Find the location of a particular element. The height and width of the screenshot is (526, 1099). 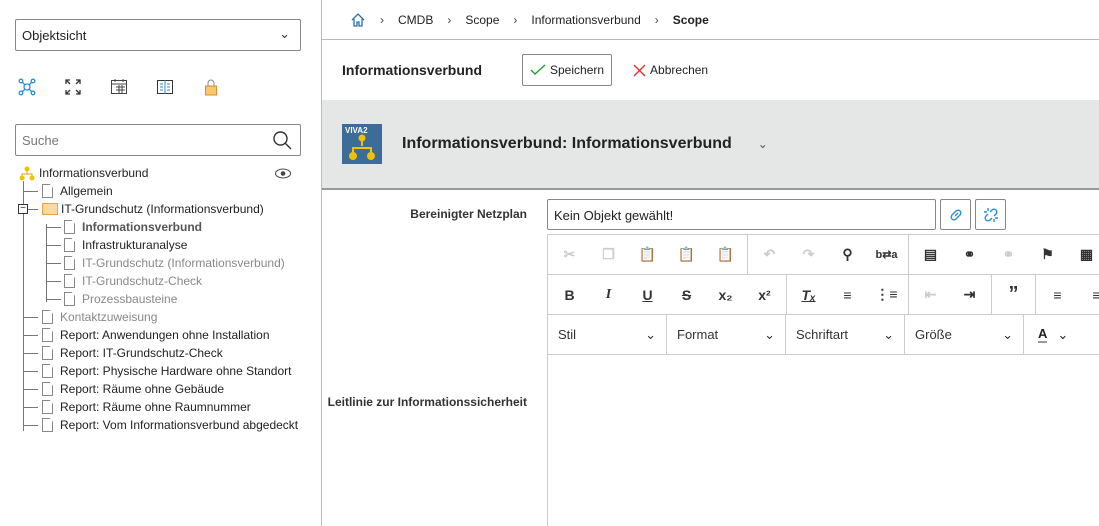

font-color-button: A ⌄ is located at coordinates (1046, 334).